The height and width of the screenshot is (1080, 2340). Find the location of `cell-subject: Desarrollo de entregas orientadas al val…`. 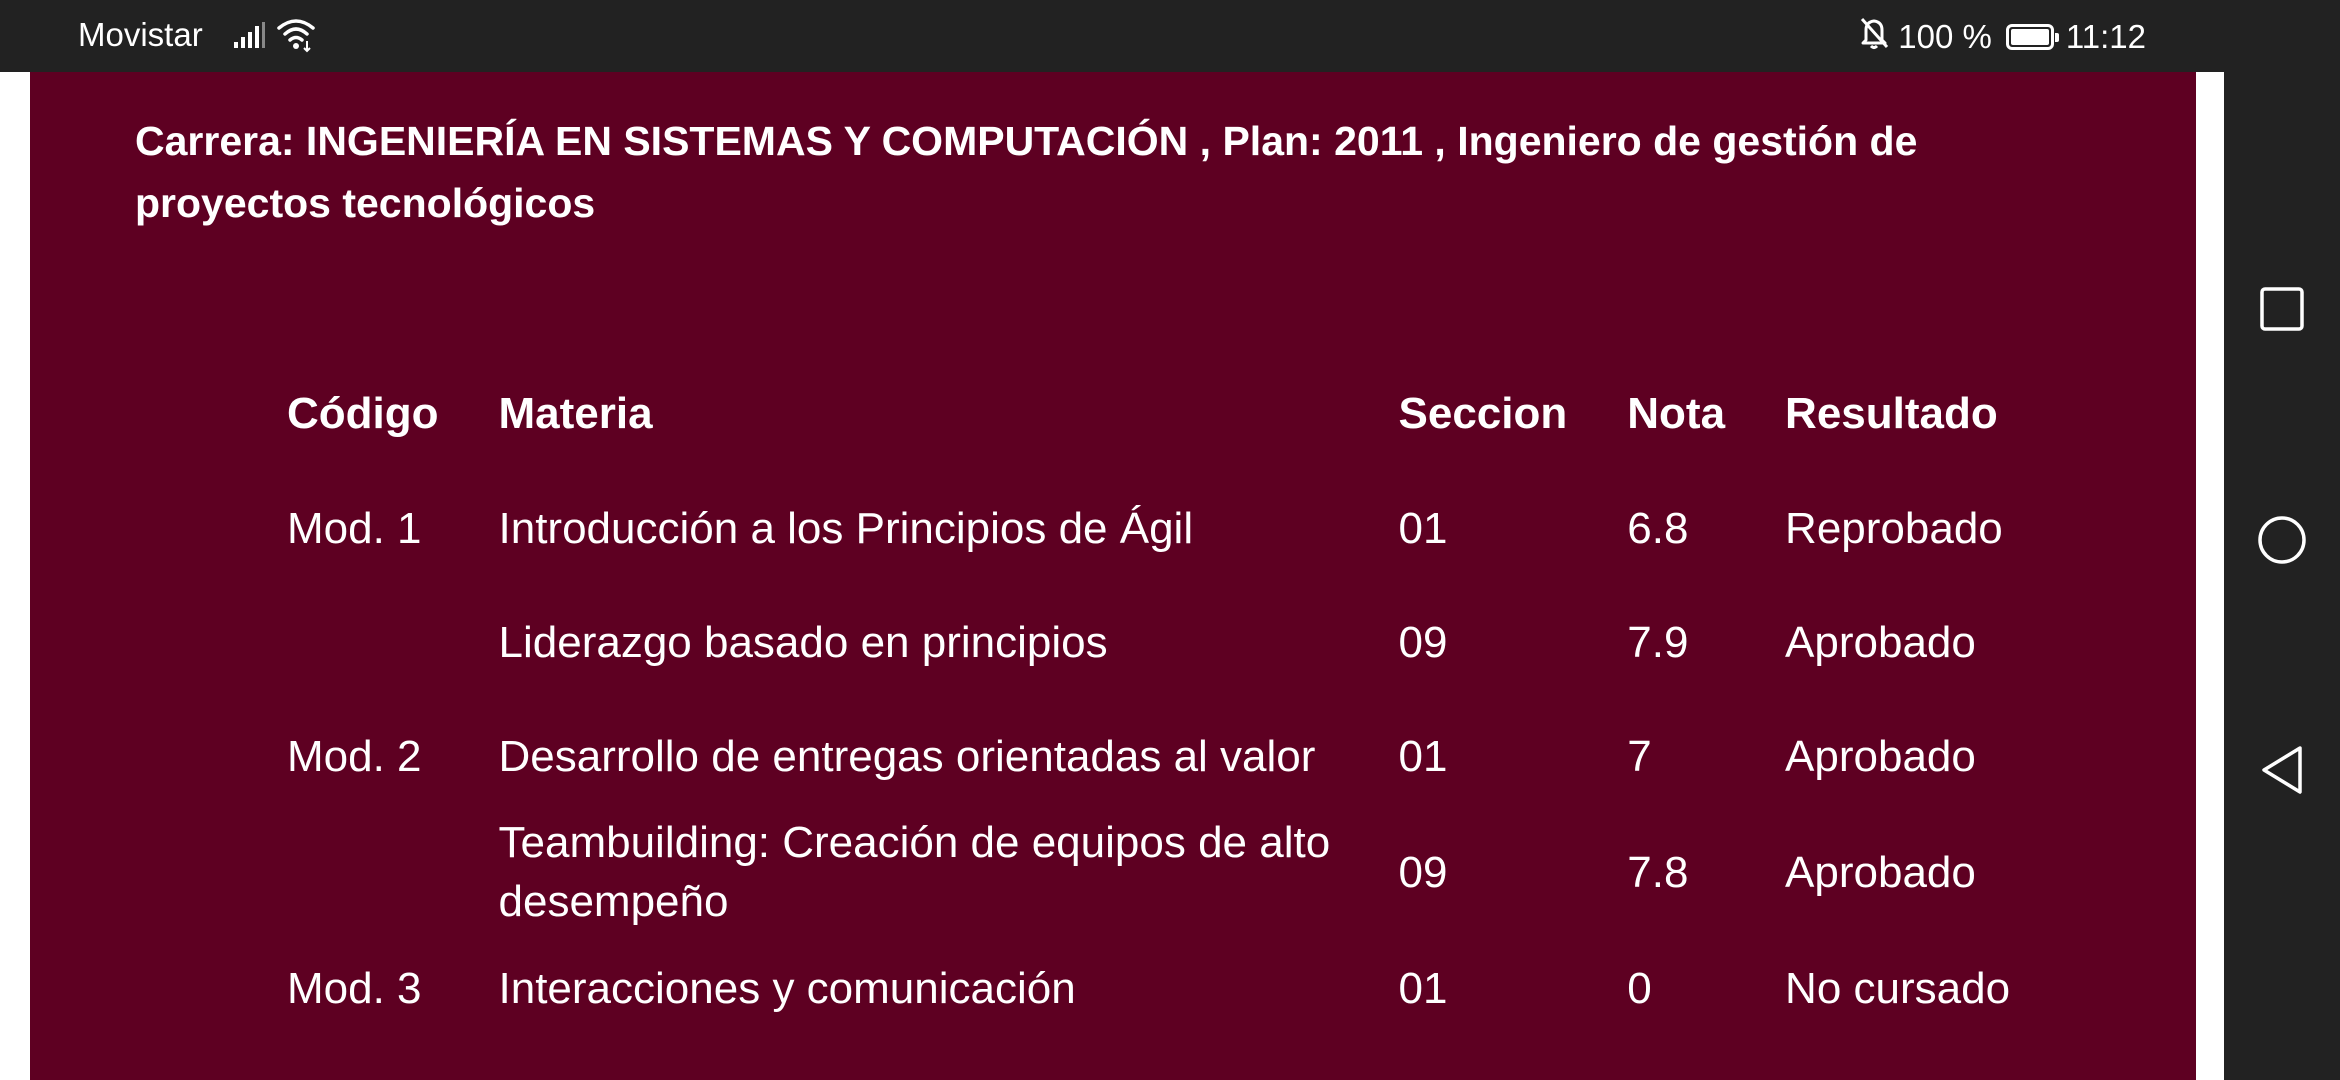

cell-subject: Desarrollo de entregas orientadas al val… is located at coordinates (907, 756).